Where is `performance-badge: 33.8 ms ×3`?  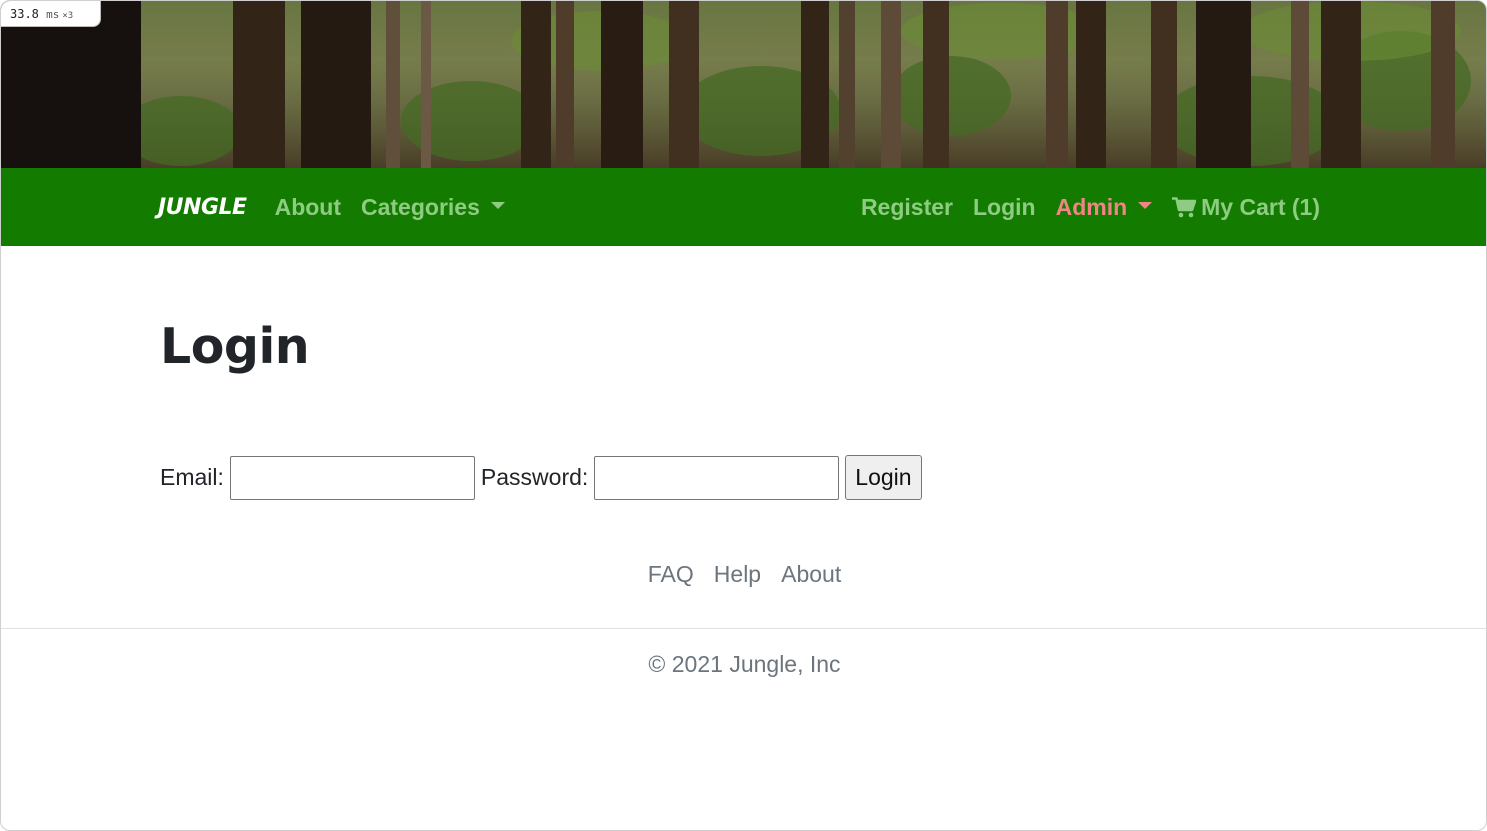 performance-badge: 33.8 ms ×3 is located at coordinates (51, 14).